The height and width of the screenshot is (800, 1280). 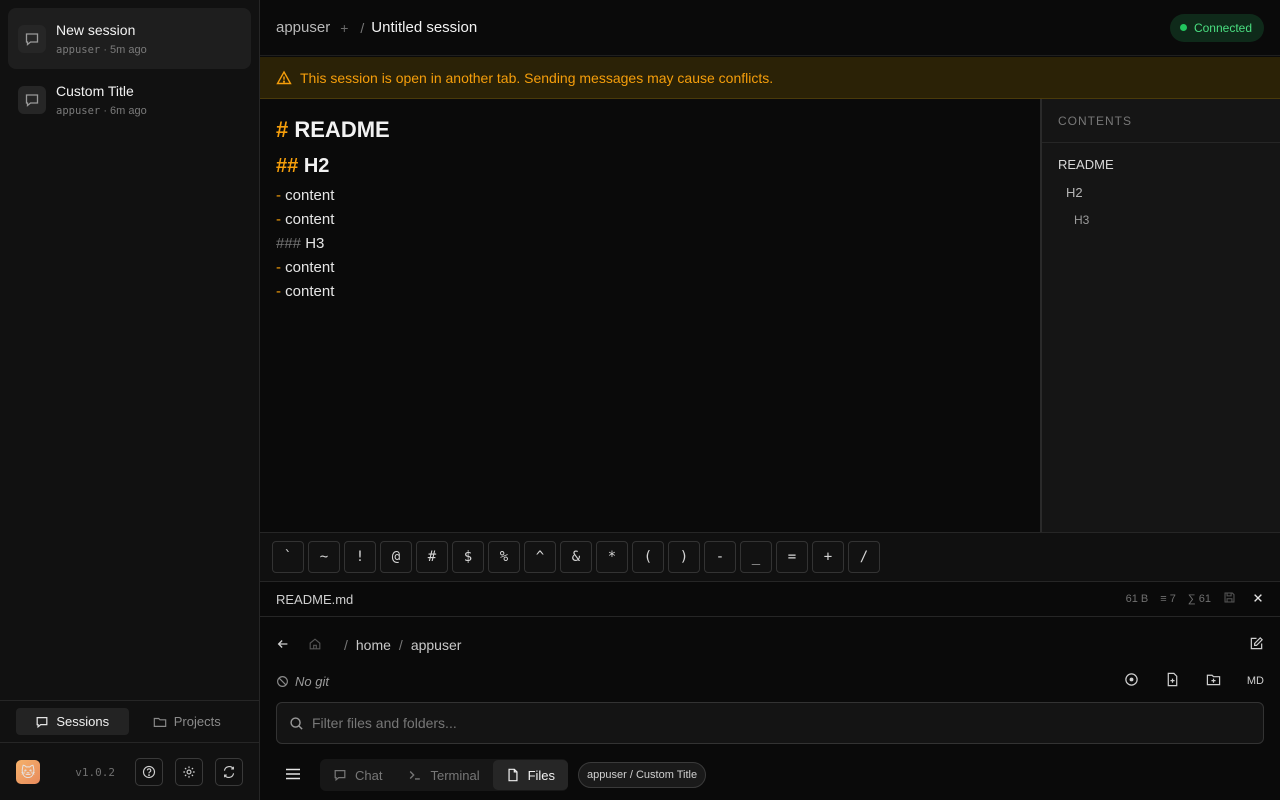 What do you see at coordinates (792, 557) in the screenshot?
I see `symbol-key: =` at bounding box center [792, 557].